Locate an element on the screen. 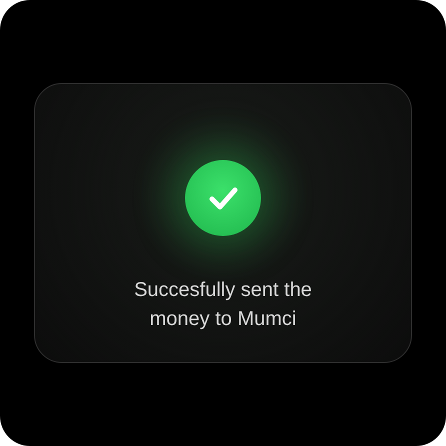  success-message: Succesfully sent the money to Mumci is located at coordinates (223, 305).